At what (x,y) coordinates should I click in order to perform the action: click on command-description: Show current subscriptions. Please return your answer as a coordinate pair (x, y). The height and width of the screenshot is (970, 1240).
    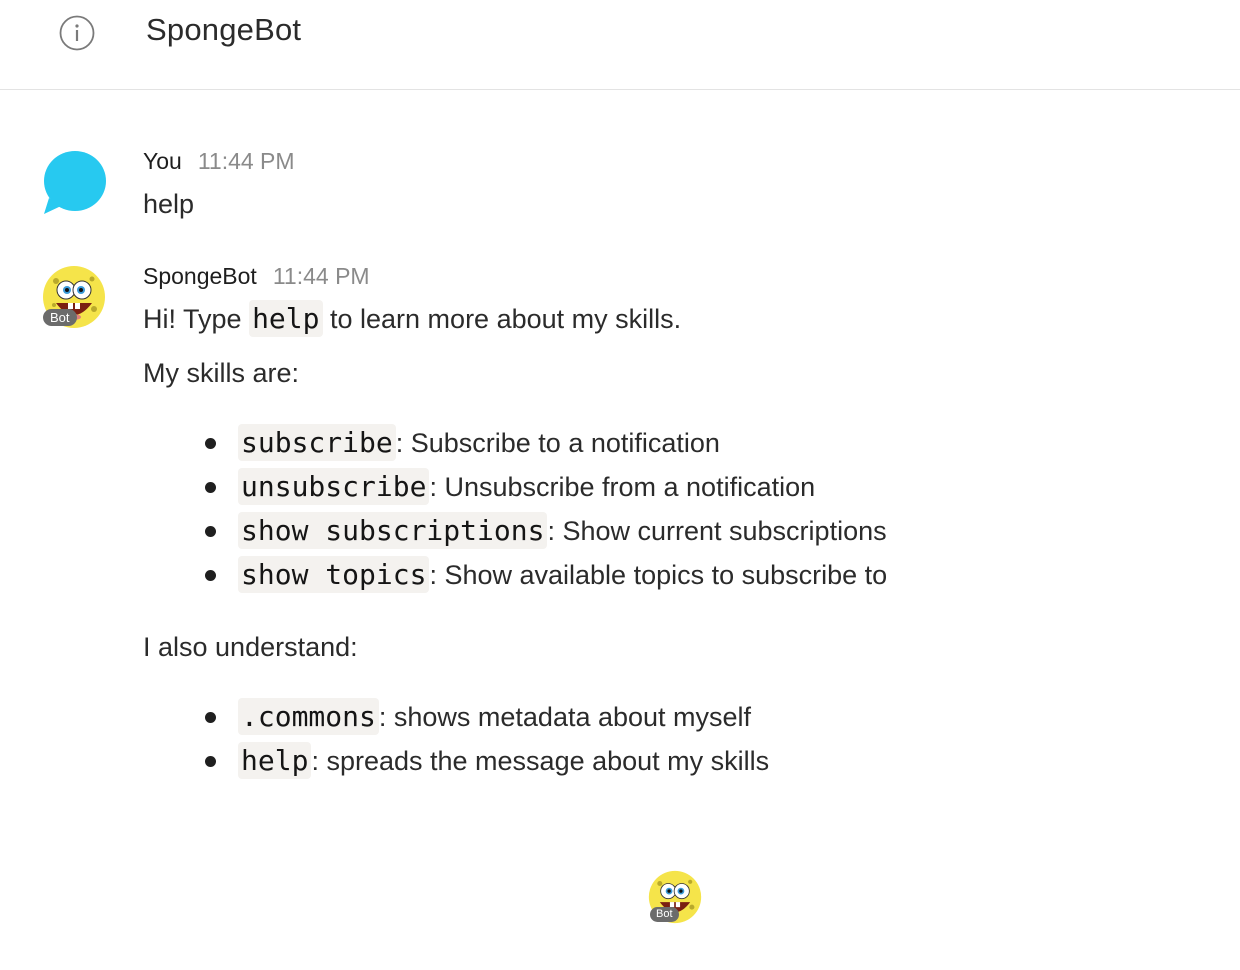
    Looking at the image, I should click on (724, 531).